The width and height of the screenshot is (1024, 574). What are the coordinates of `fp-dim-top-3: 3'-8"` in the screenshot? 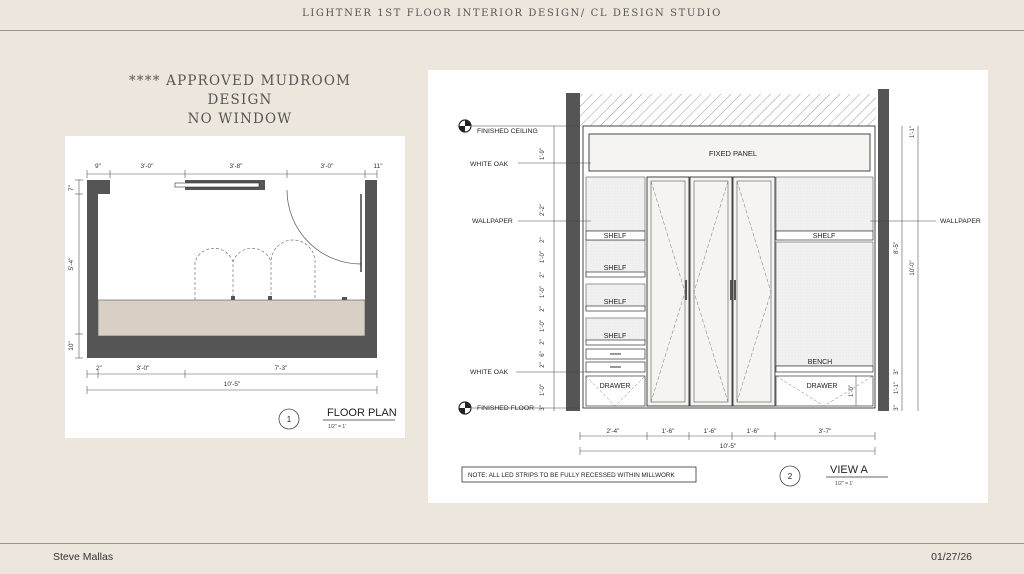 It's located at (237, 166).